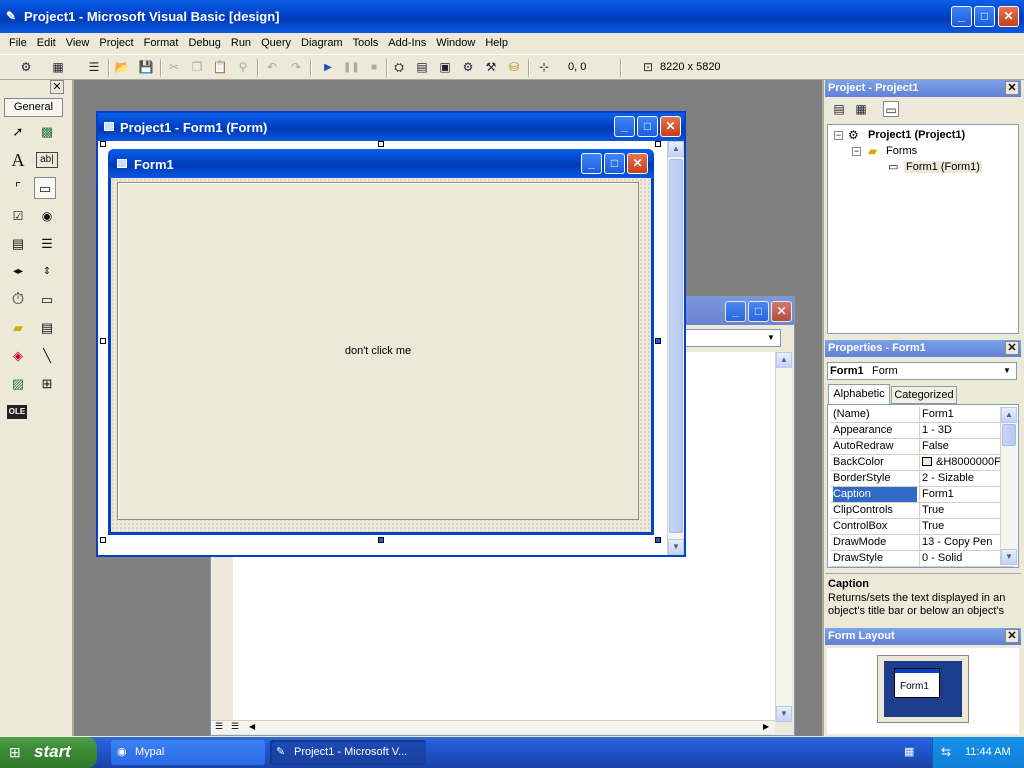 The width and height of the screenshot is (1024, 768). I want to click on form1-layout-preview: Form1, so click(917, 683).